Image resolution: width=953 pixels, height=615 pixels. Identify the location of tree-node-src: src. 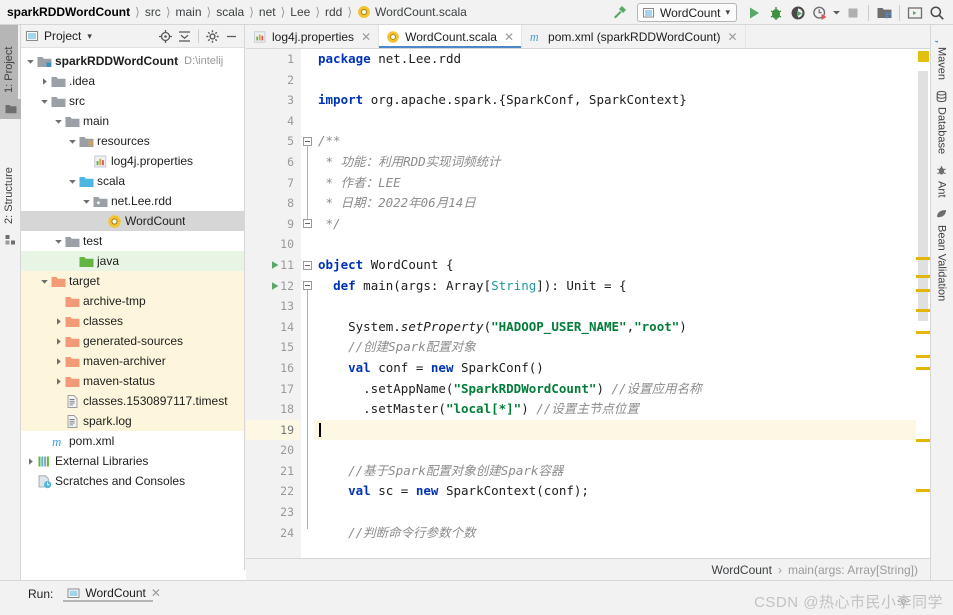
(132, 101).